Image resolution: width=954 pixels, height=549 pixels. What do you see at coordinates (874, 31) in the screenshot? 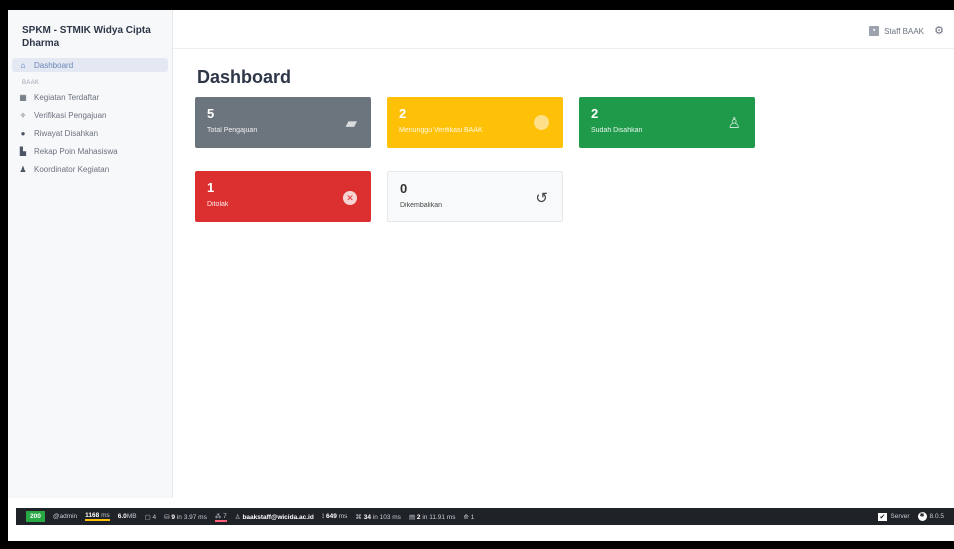
I see `user-icon: ▪` at bounding box center [874, 31].